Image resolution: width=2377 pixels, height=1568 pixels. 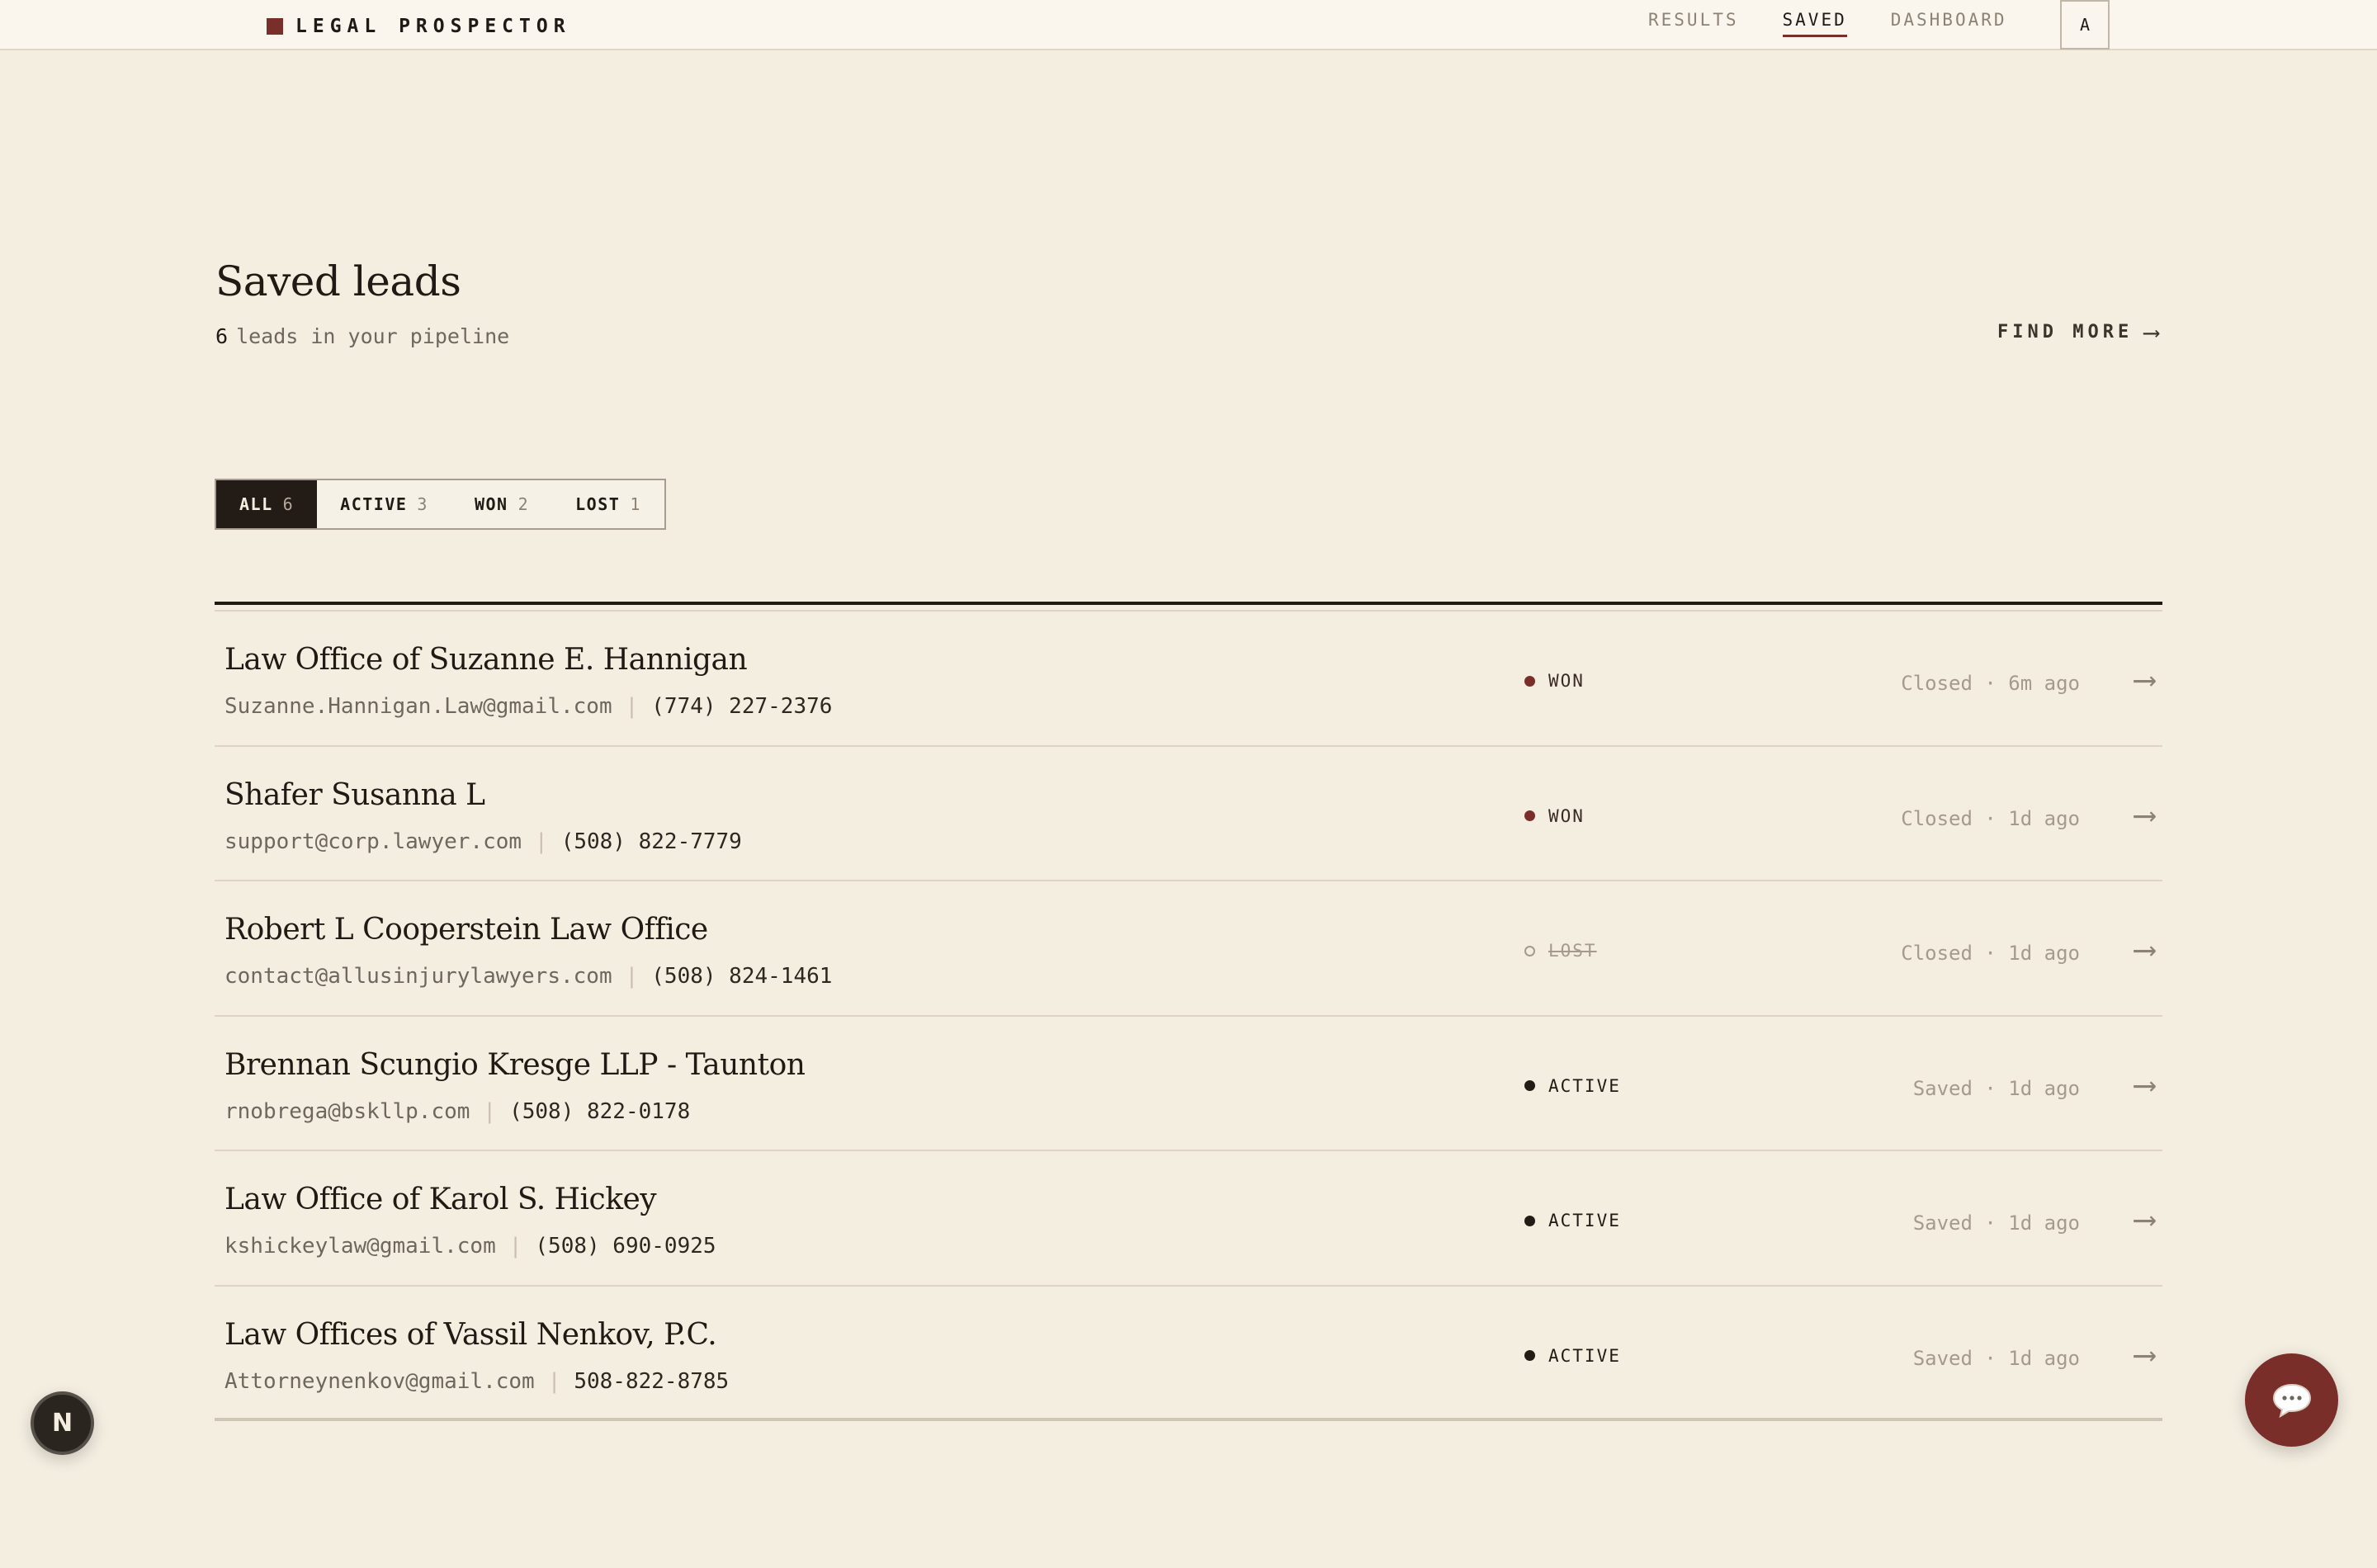 What do you see at coordinates (598, 504) in the screenshot?
I see `filter-label: LOST` at bounding box center [598, 504].